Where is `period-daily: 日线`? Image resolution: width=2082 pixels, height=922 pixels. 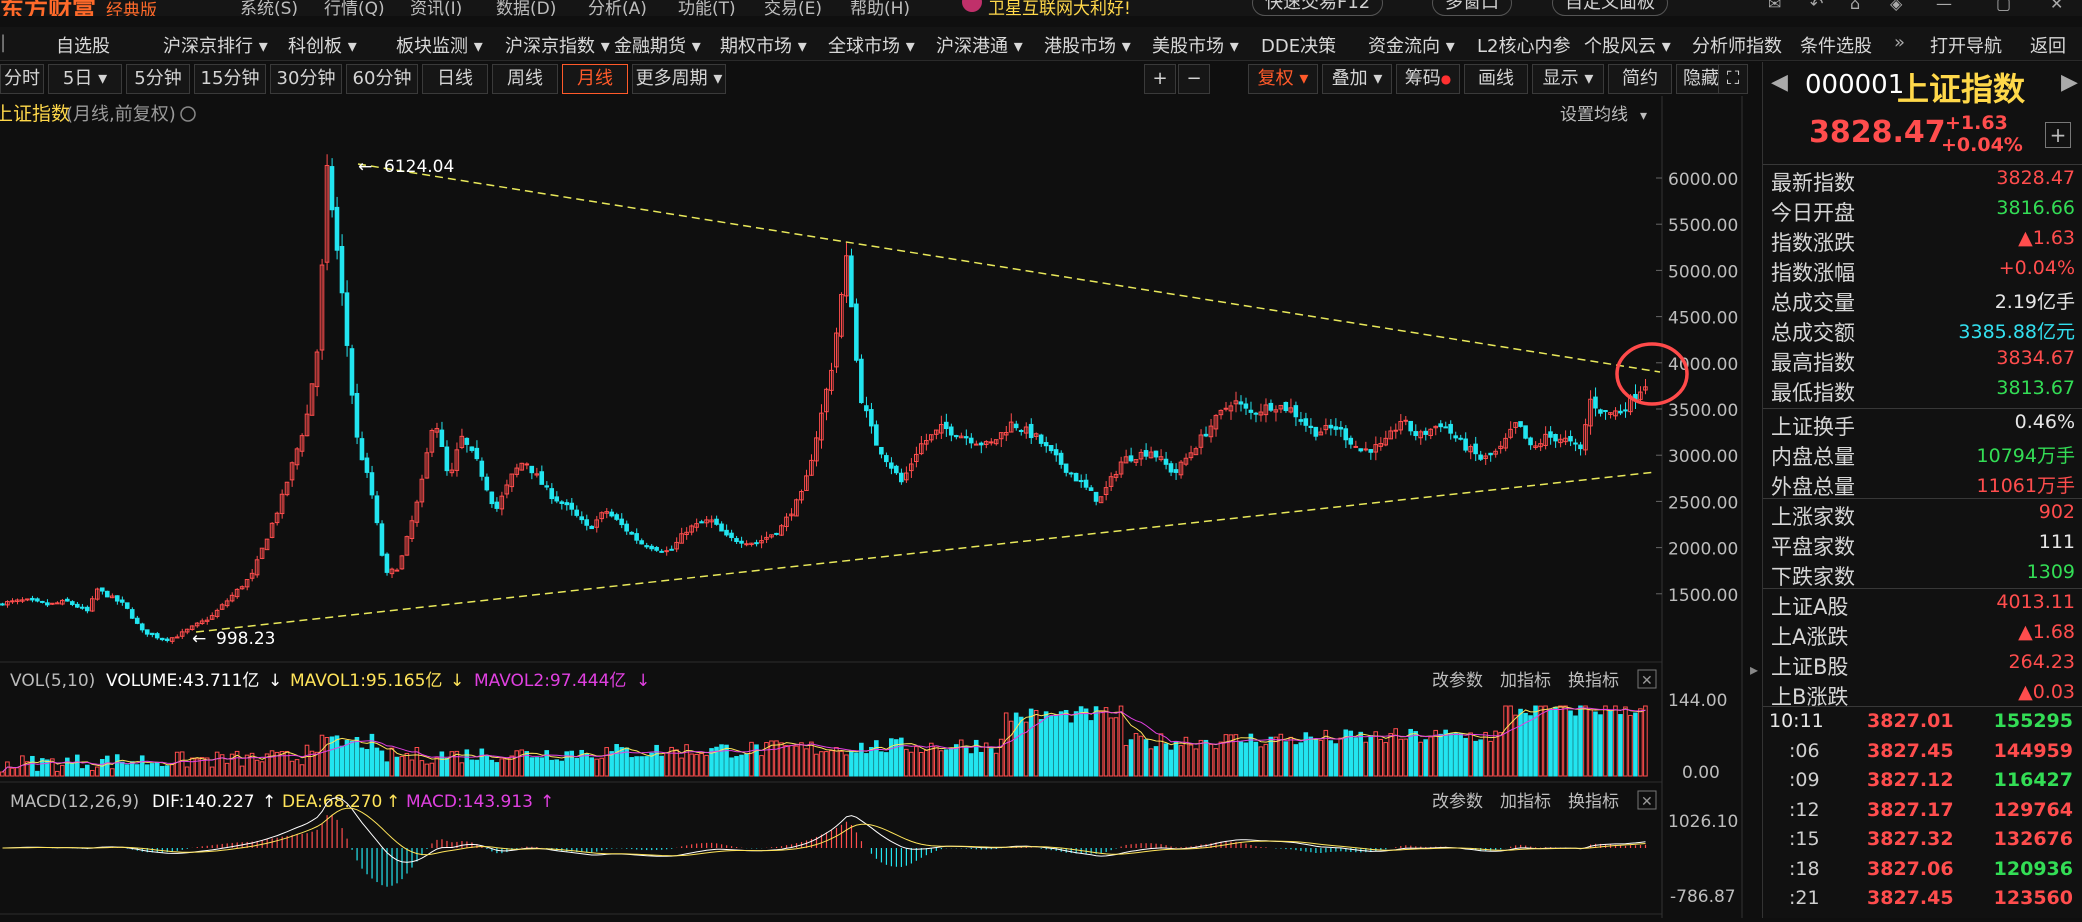
period-daily: 日线 is located at coordinates (455, 79).